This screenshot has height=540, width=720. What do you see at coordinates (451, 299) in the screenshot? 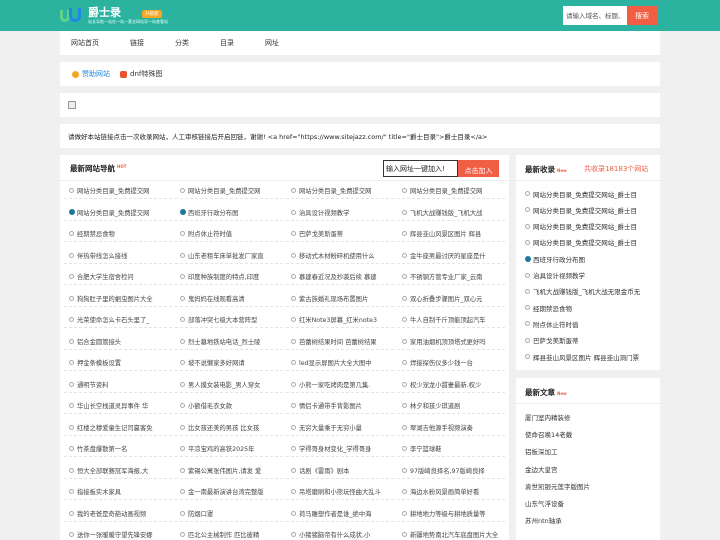
I see `site-link: 双心折叠步骤图片_双心元` at bounding box center [451, 299].